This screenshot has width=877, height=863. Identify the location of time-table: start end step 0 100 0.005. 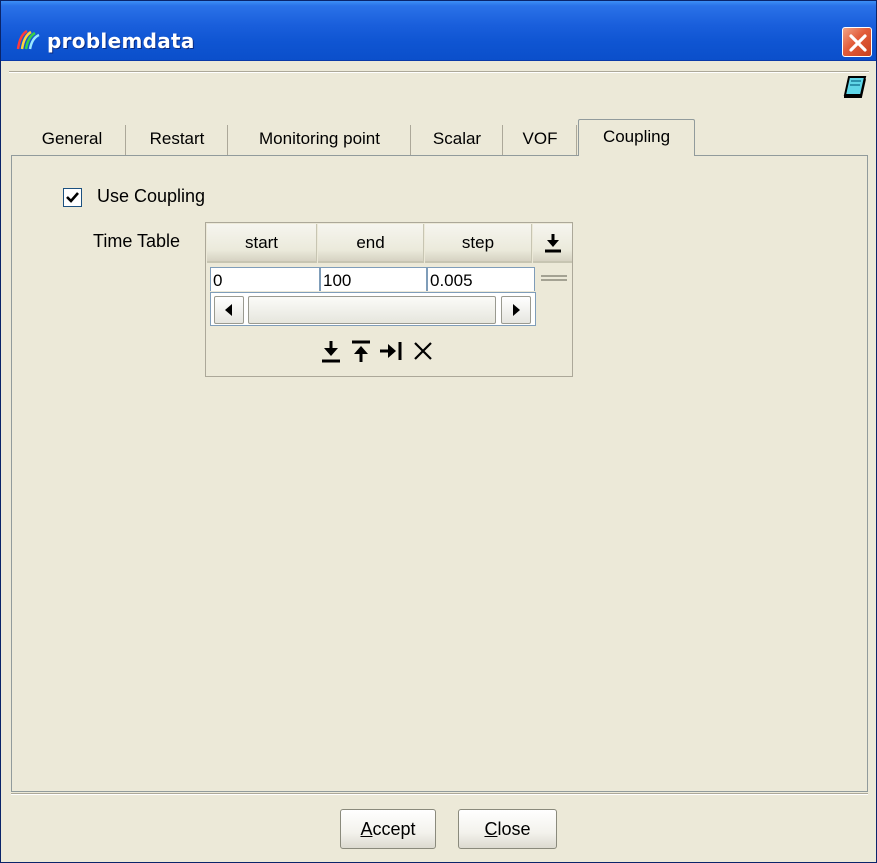
(389, 299).